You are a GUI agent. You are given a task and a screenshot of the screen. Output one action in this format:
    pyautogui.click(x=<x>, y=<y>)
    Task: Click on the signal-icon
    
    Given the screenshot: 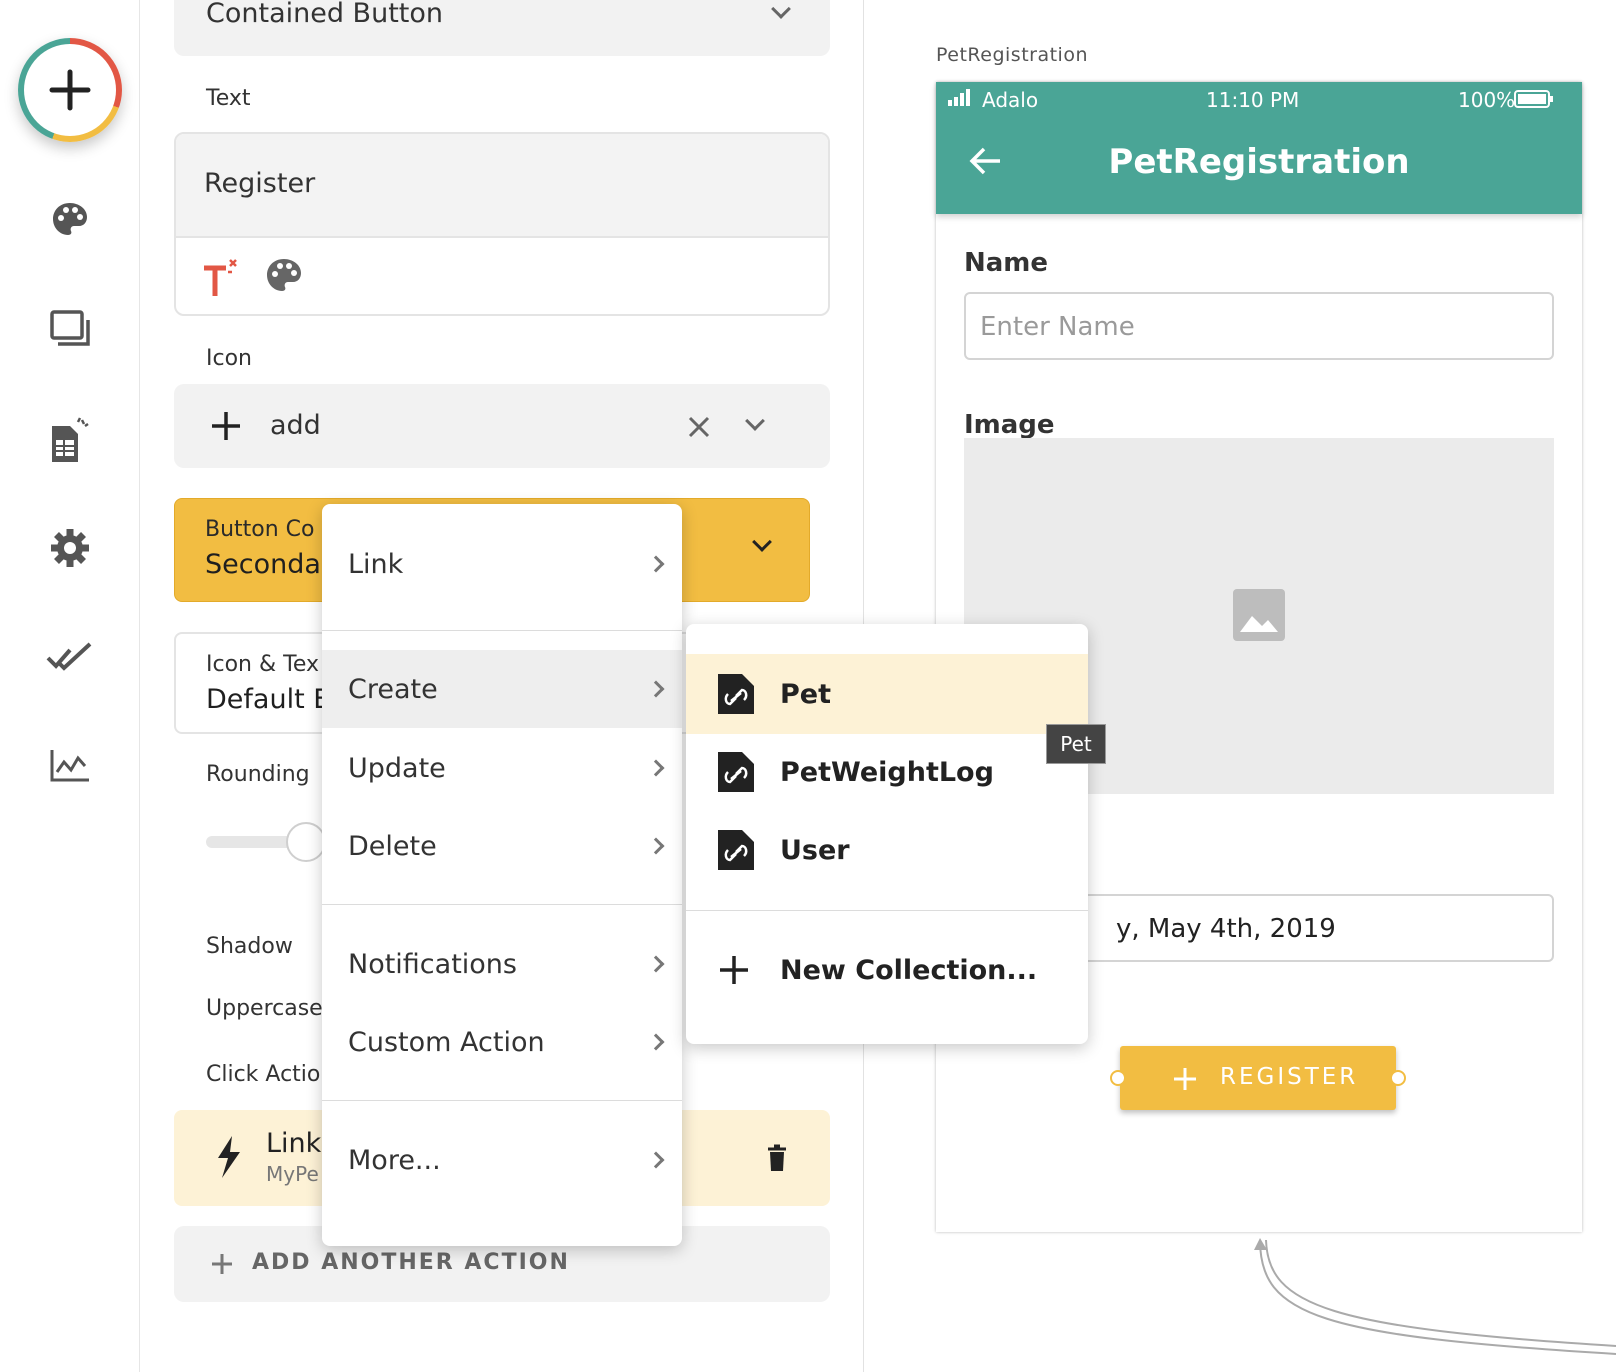 What is the action you would take?
    pyautogui.click(x=959, y=97)
    